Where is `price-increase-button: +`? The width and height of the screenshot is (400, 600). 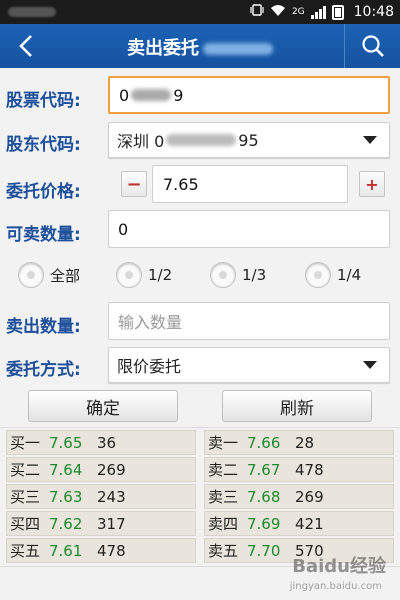
price-increase-button: + is located at coordinates (372, 184).